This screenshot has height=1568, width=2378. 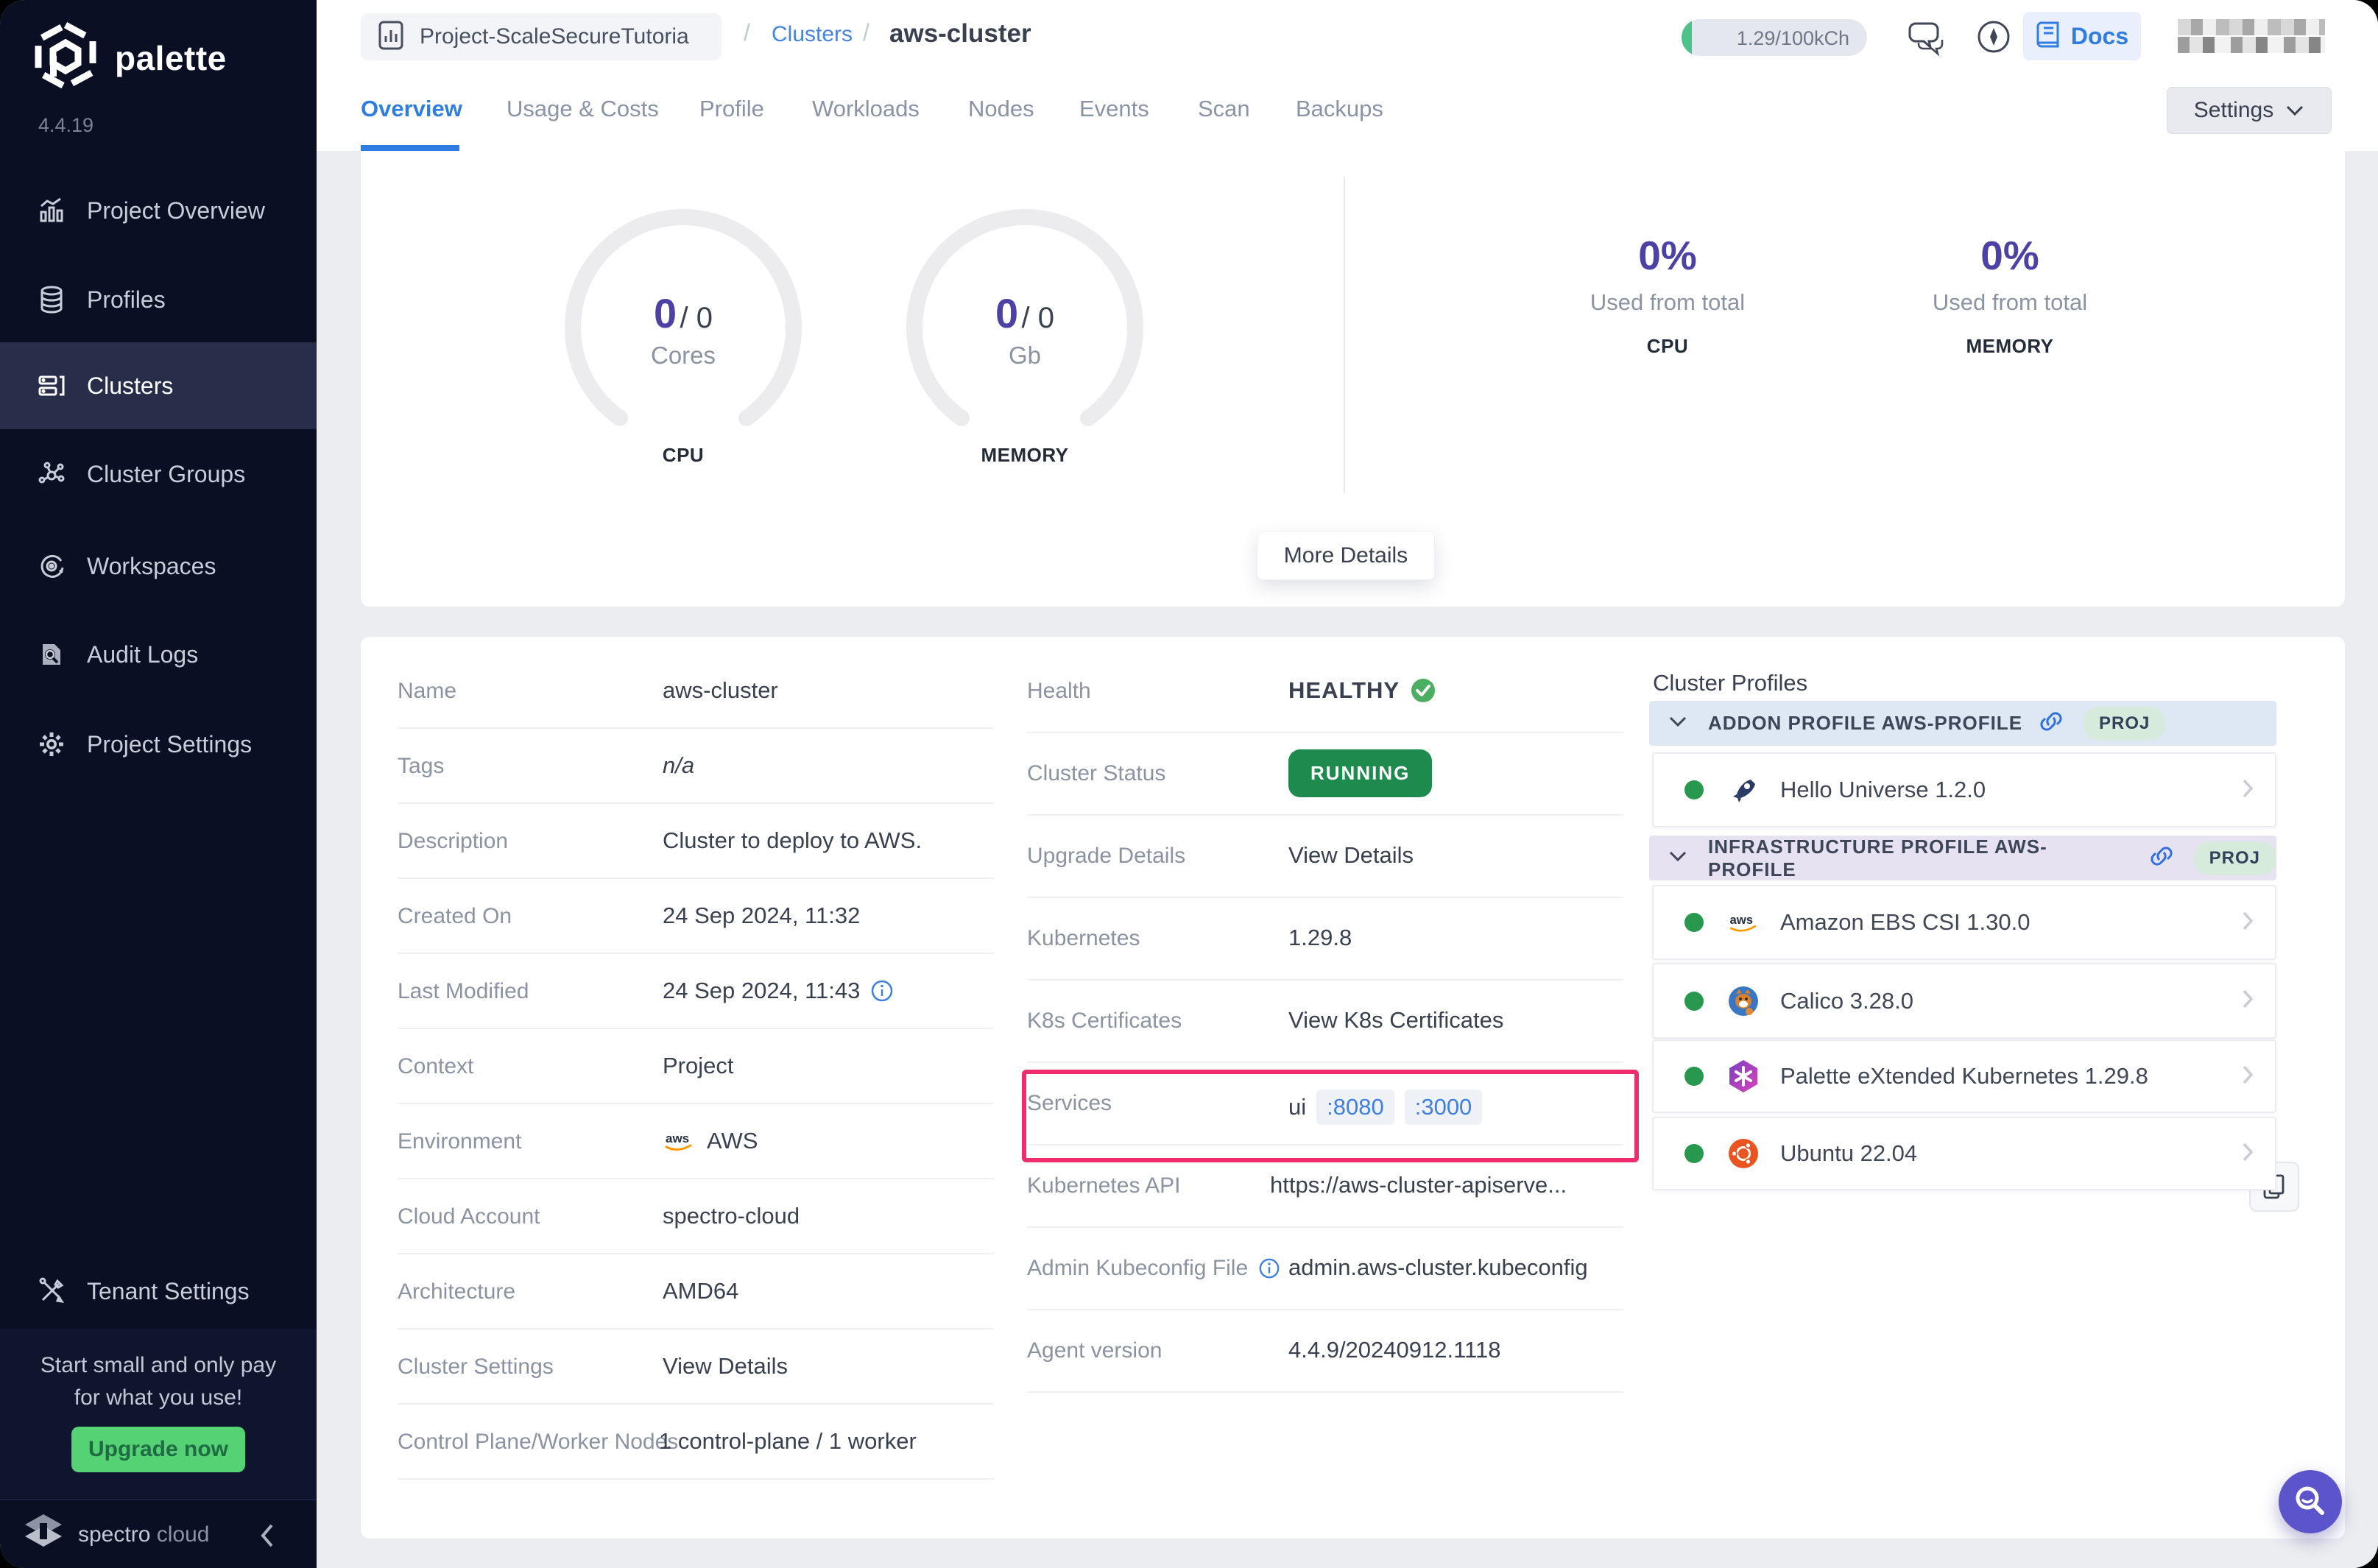 What do you see at coordinates (52, 474) in the screenshot?
I see `network-icon` at bounding box center [52, 474].